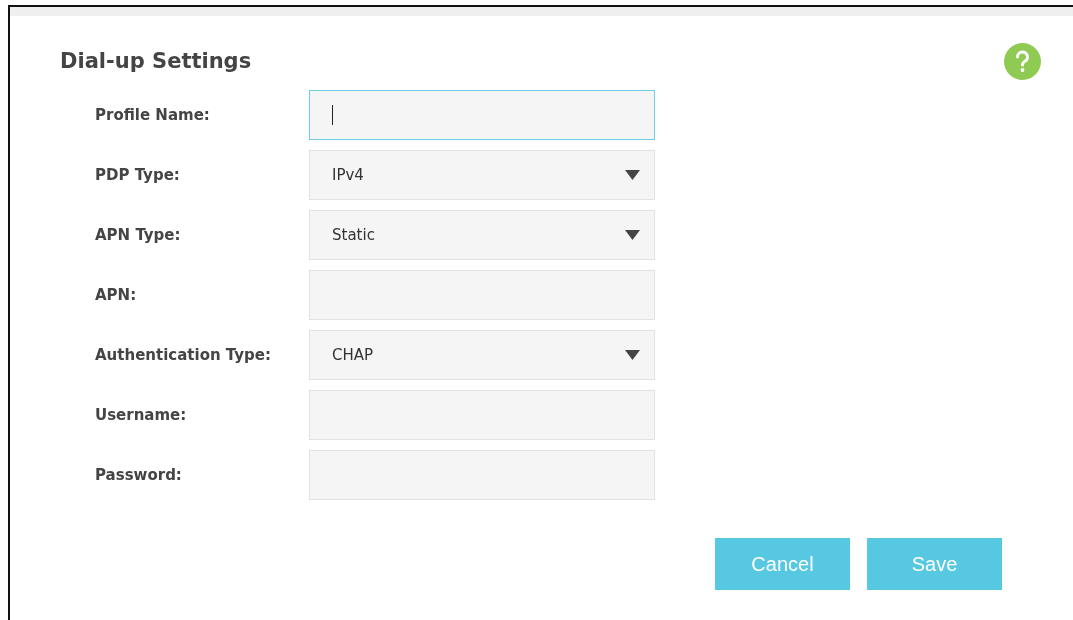 The width and height of the screenshot is (1073, 620). What do you see at coordinates (141, 415) in the screenshot?
I see `field-label: Username:` at bounding box center [141, 415].